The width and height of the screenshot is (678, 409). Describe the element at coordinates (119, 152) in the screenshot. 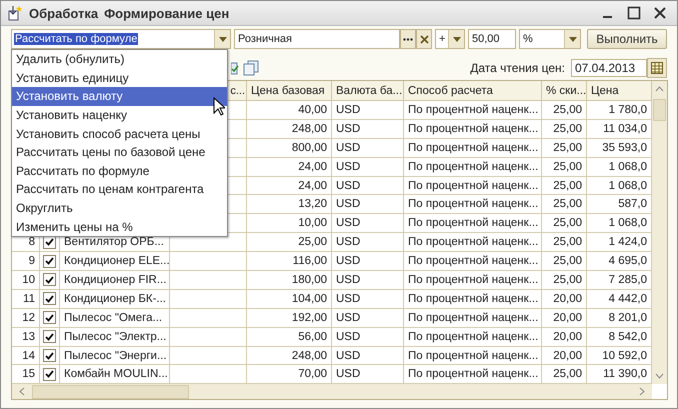

I see `menu-item: Рассчитать цены по базовой цене` at that location.